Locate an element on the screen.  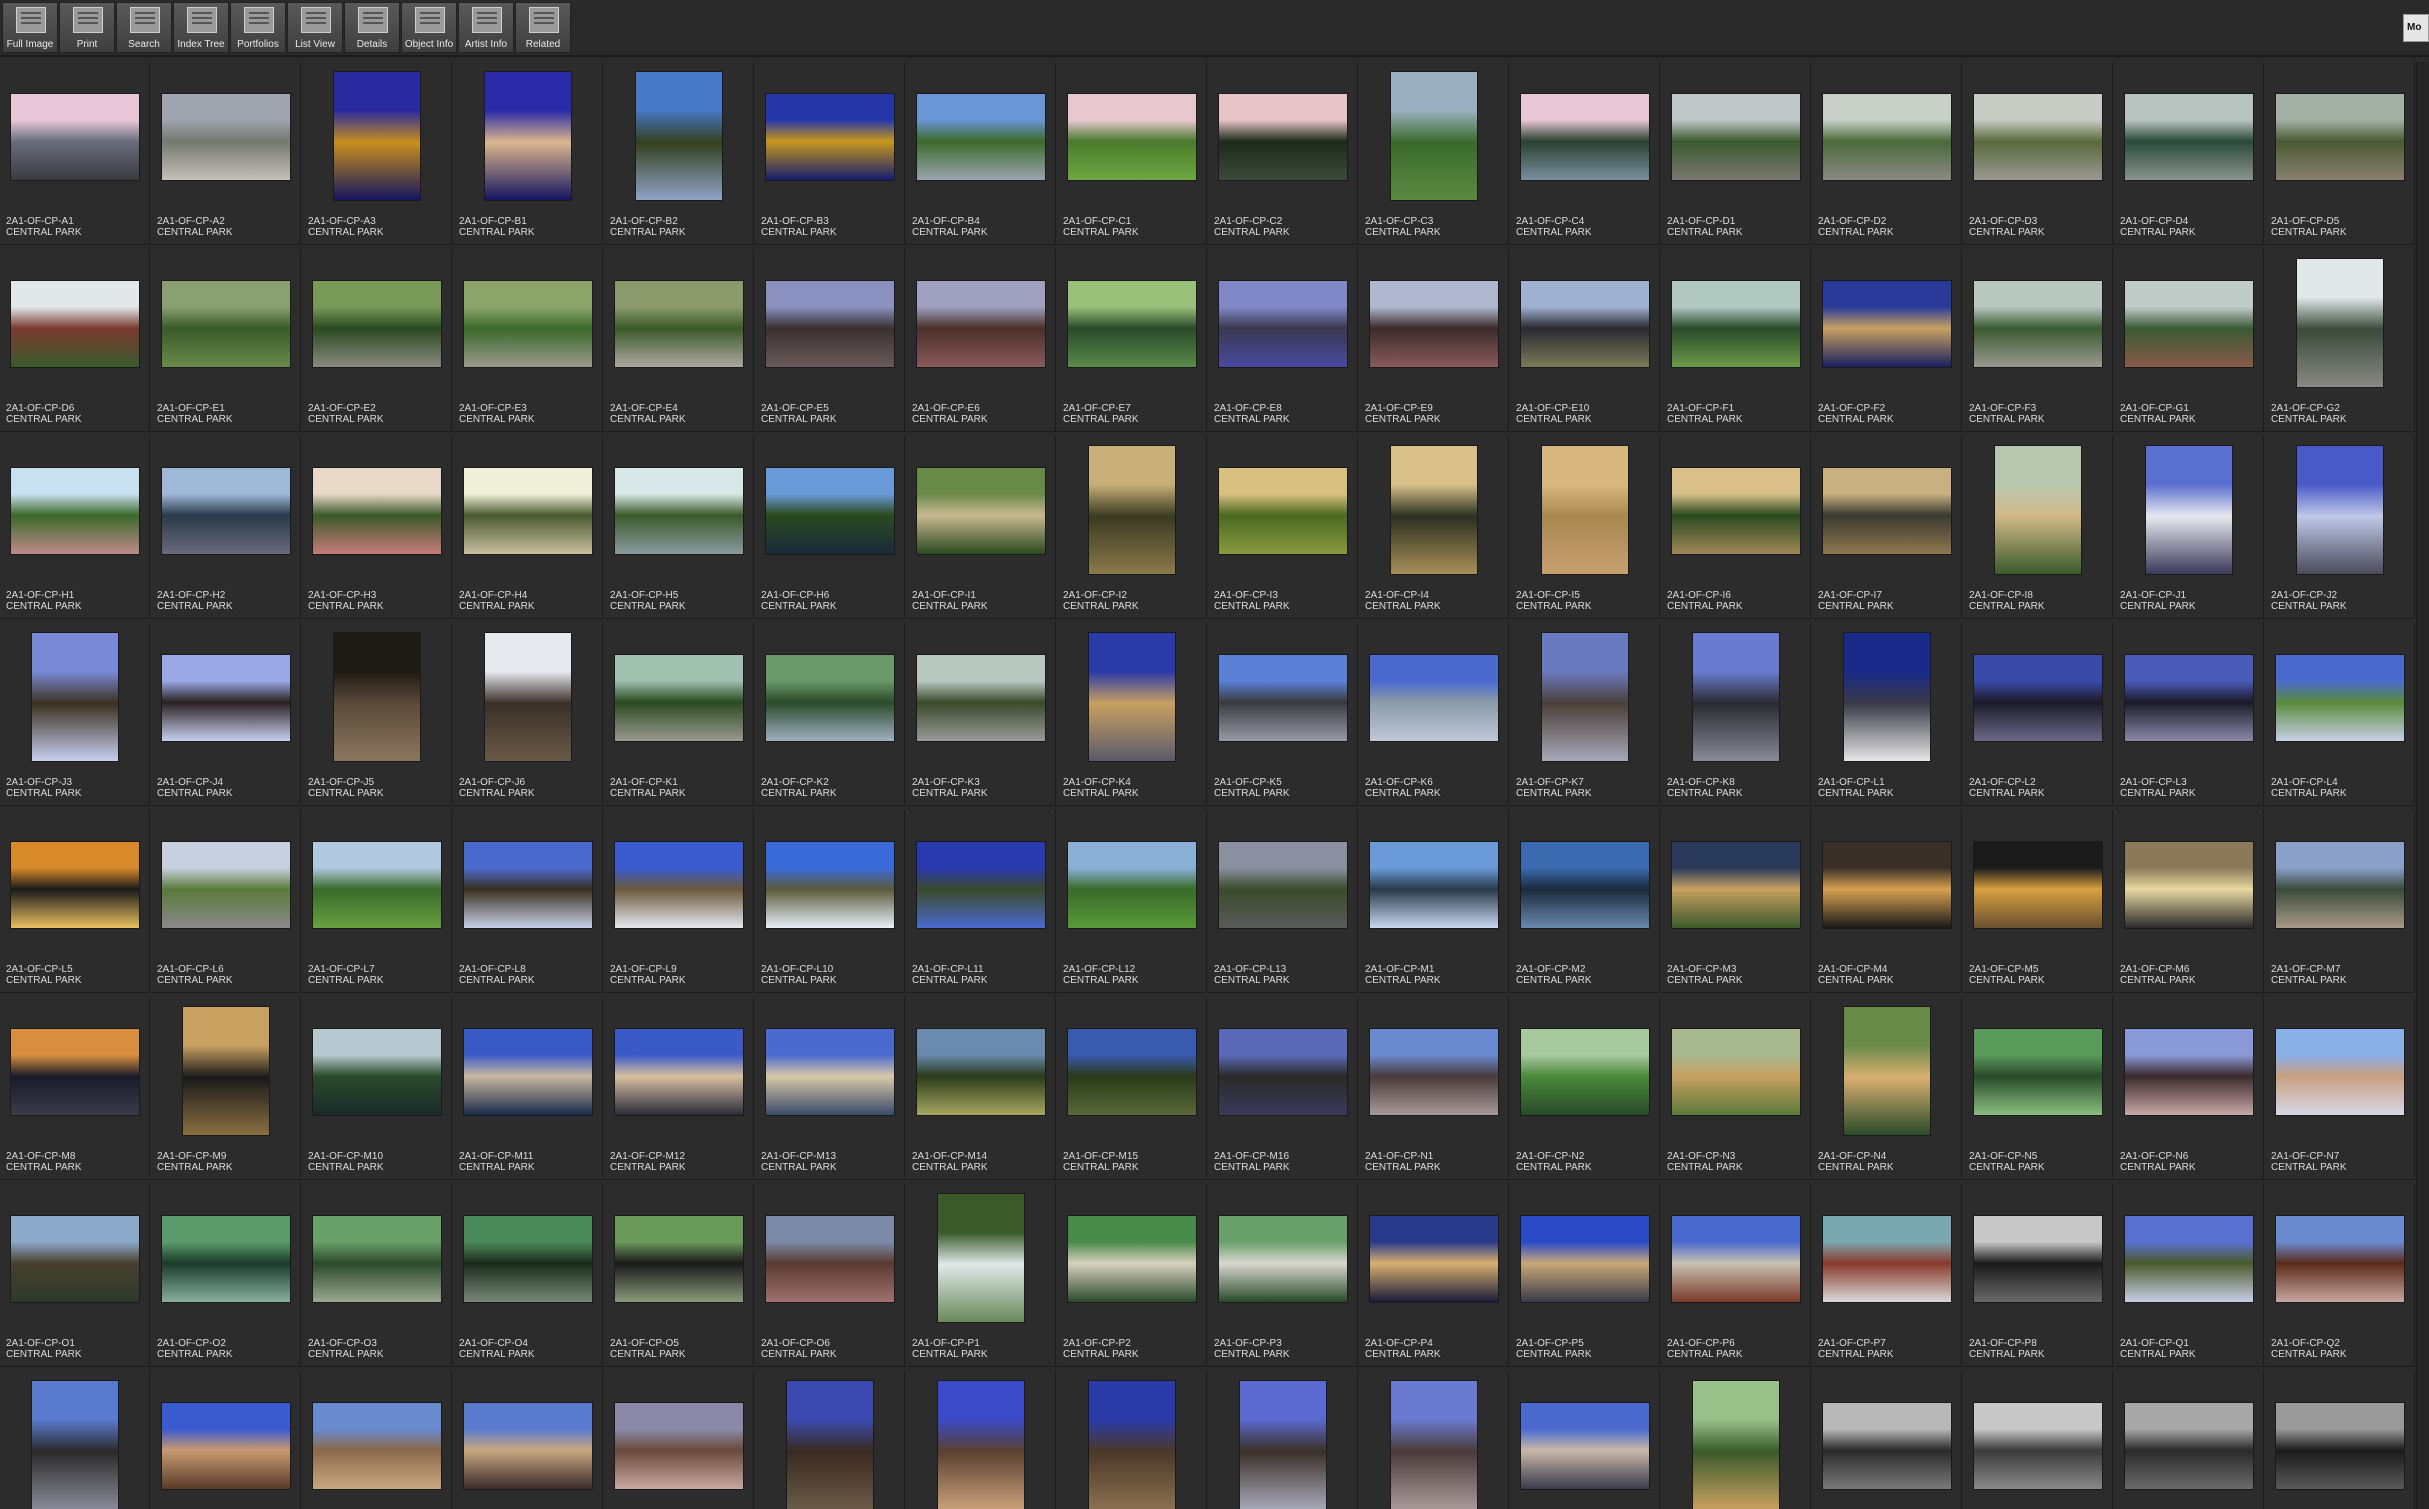
thumbnail-cell: 2A1-OF-CP-H4 CENTRAL PARK is located at coordinates (528, 527).